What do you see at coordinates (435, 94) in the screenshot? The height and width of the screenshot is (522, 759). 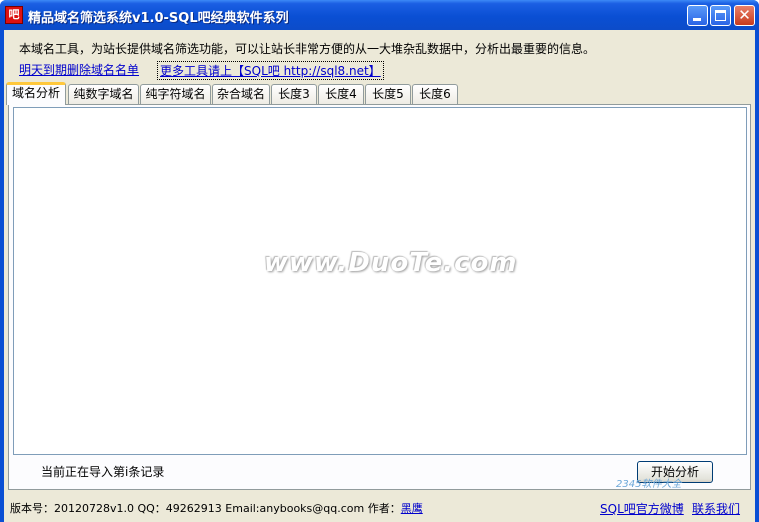 I see `tab-length-6: 长度6` at bounding box center [435, 94].